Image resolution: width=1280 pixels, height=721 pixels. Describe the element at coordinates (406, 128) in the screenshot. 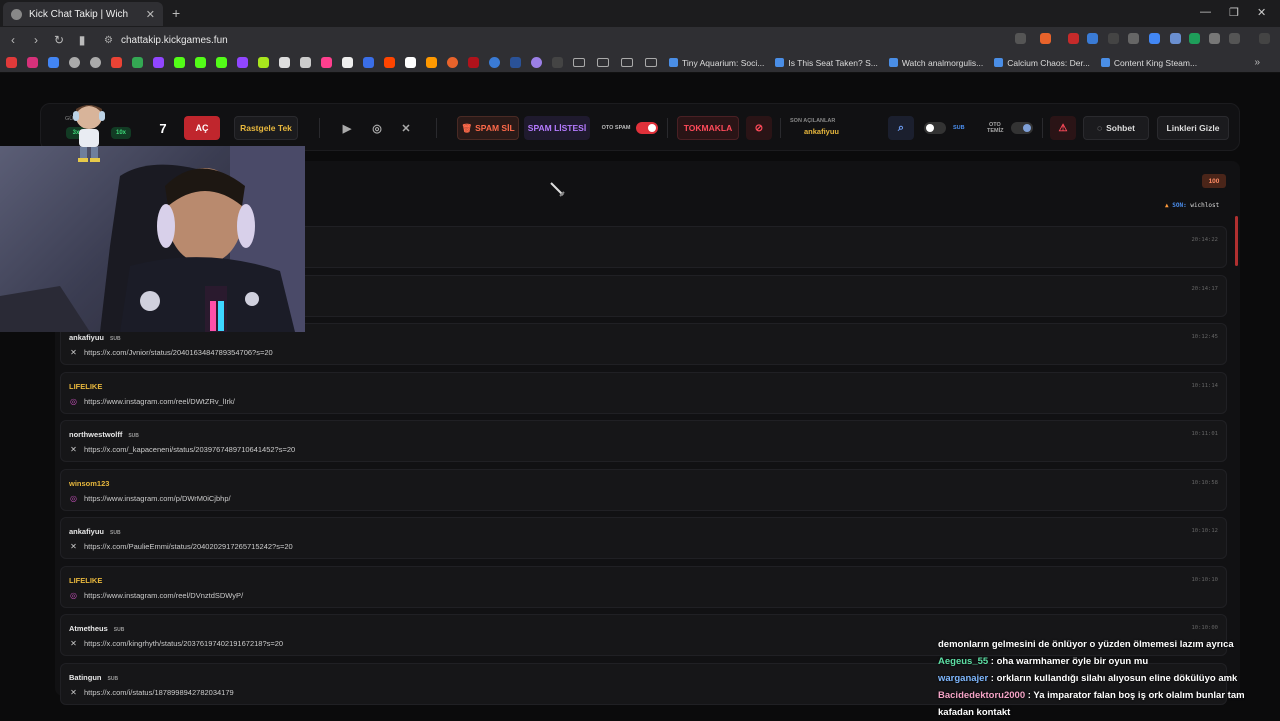

I see `x-icon: ✕` at that location.